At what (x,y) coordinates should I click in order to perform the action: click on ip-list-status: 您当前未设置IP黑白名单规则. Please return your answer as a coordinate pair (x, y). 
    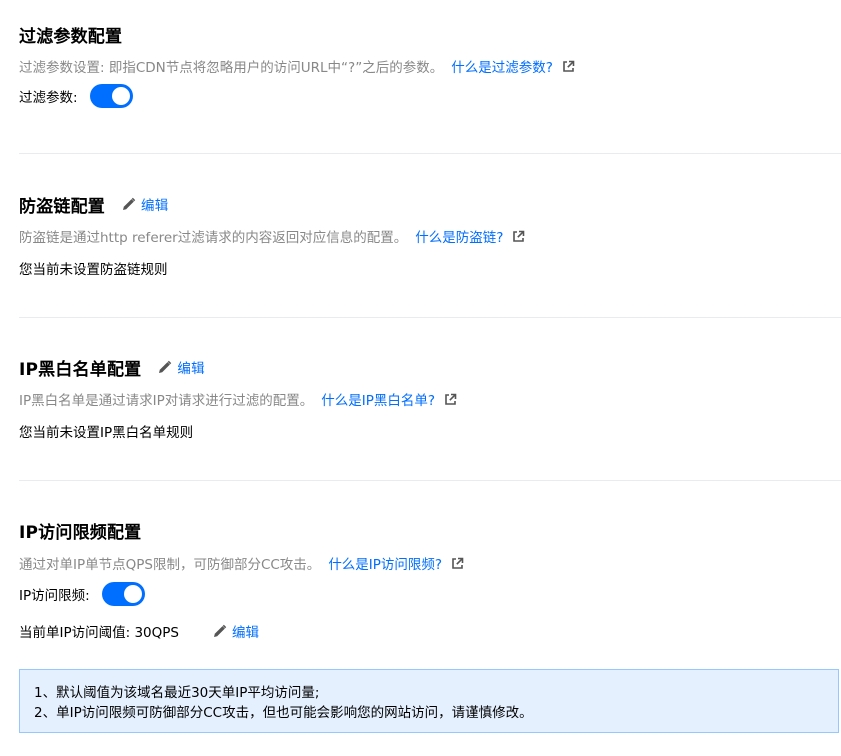
    Looking at the image, I should click on (106, 433).